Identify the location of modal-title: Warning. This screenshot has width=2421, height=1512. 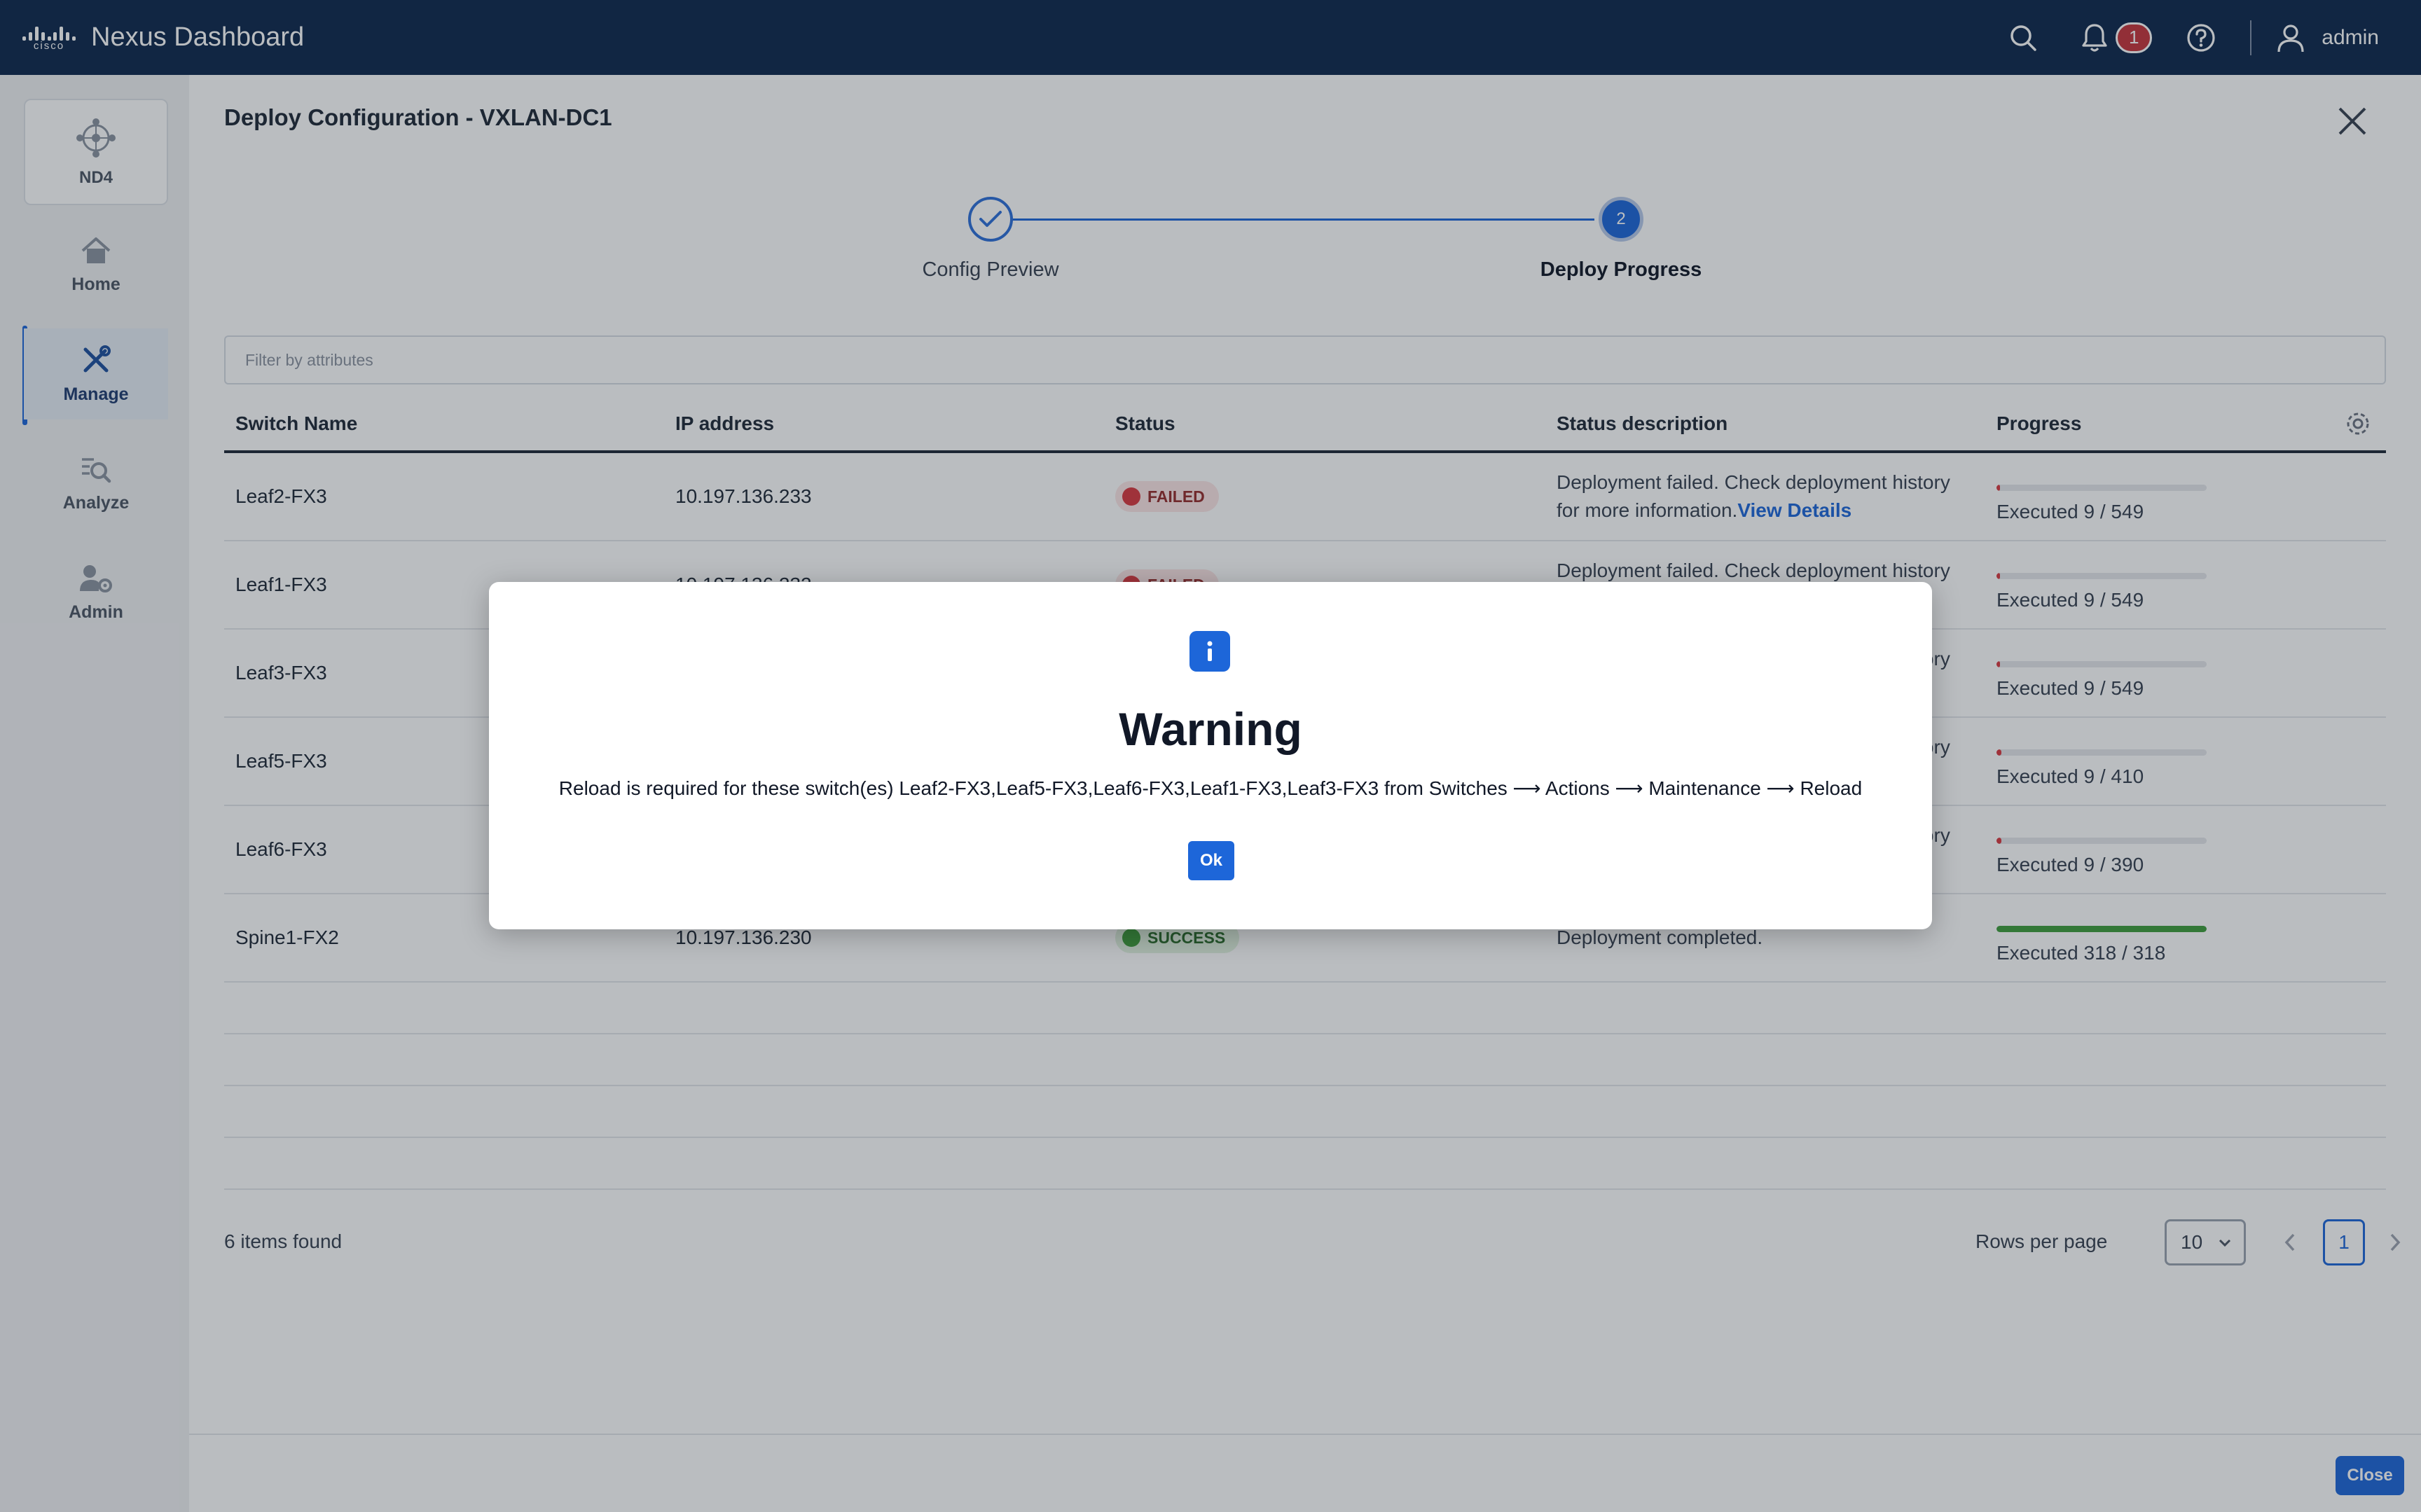
(1210, 729).